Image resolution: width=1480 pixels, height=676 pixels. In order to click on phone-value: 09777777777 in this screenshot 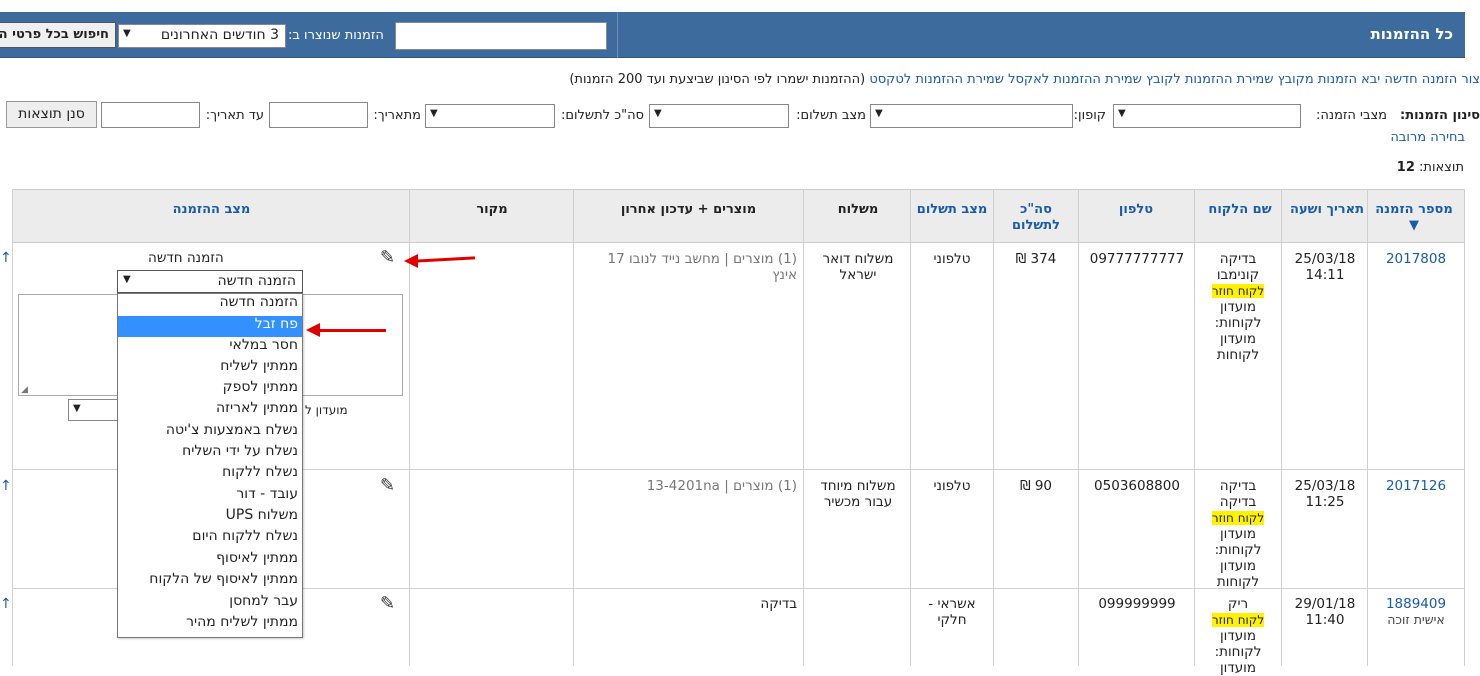, I will do `click(1137, 259)`.